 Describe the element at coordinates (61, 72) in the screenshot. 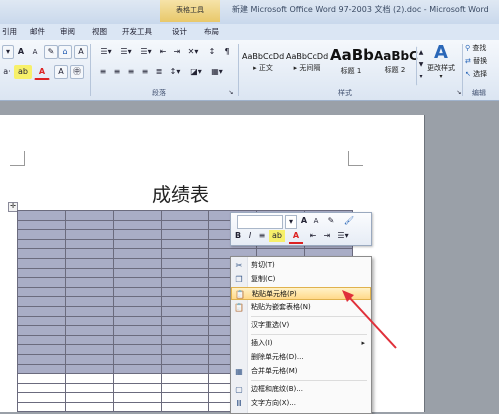

I see `char-shading-button: A` at that location.